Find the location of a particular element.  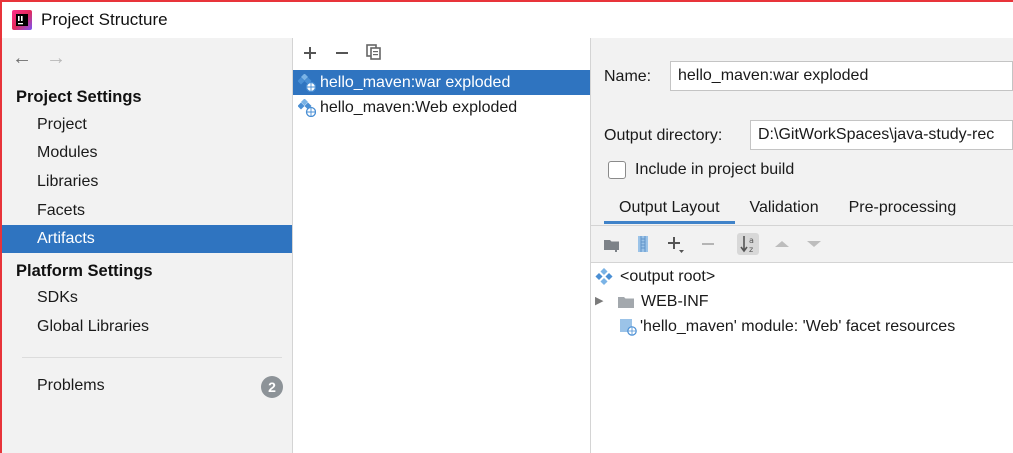

add-icon is located at coordinates (676, 244).